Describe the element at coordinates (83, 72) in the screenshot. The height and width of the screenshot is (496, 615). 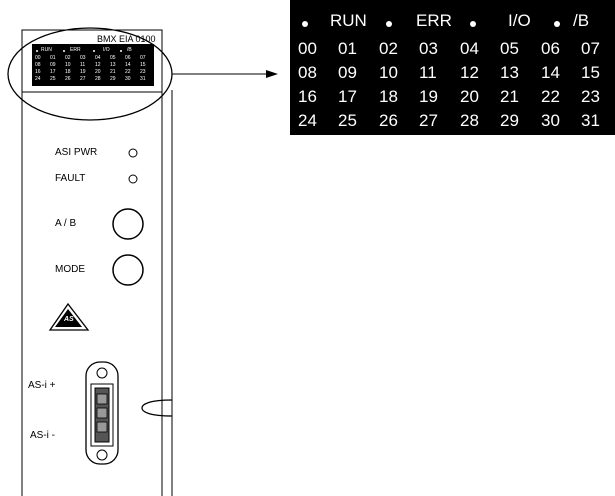
I see `mini-channel-number: 19` at that location.